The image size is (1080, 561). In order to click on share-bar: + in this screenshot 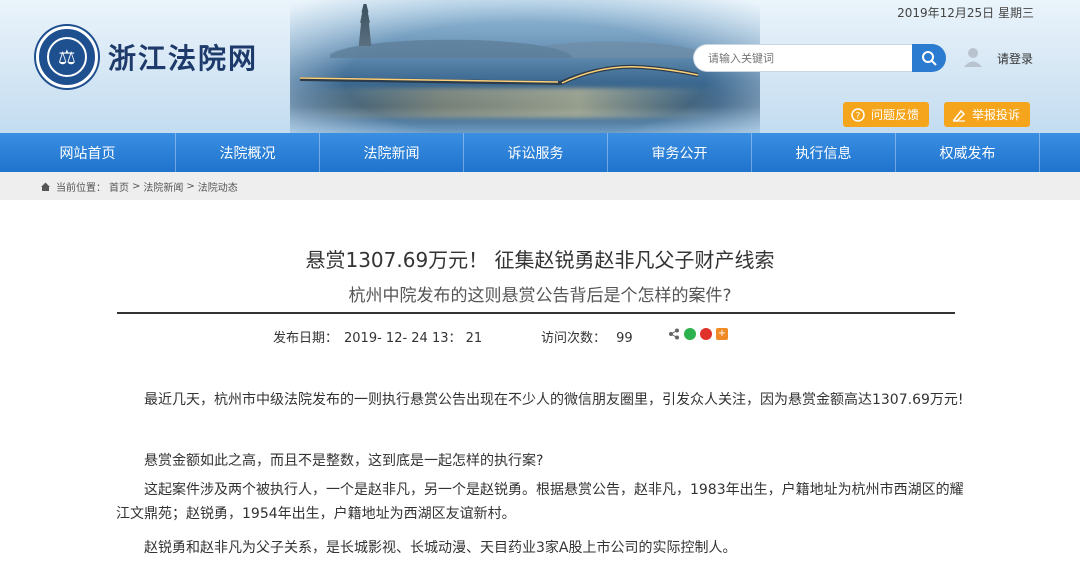, I will do `click(698, 334)`.